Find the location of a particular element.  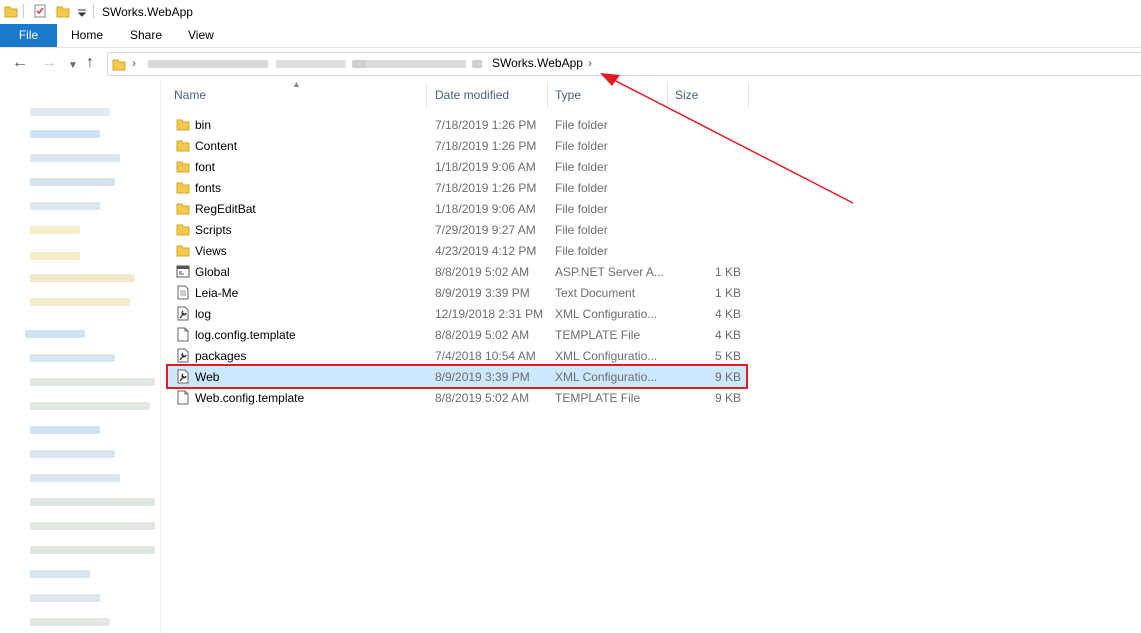

annotation-arrow is located at coordinates (727, 138).